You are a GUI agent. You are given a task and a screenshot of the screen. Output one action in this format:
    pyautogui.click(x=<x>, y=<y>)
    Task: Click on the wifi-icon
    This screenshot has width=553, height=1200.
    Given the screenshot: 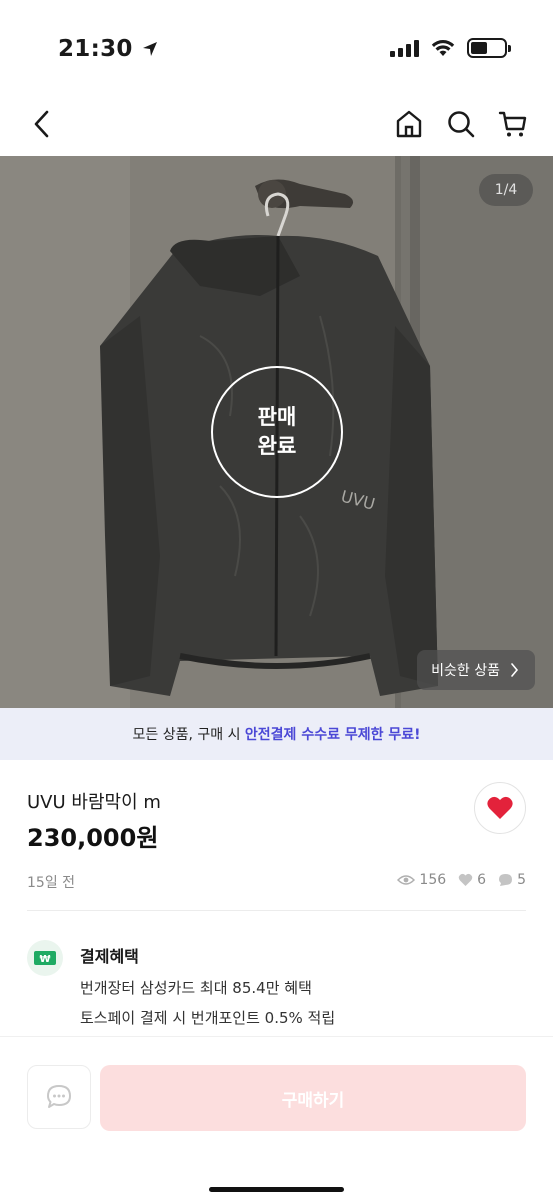 What is the action you would take?
    pyautogui.click(x=443, y=48)
    